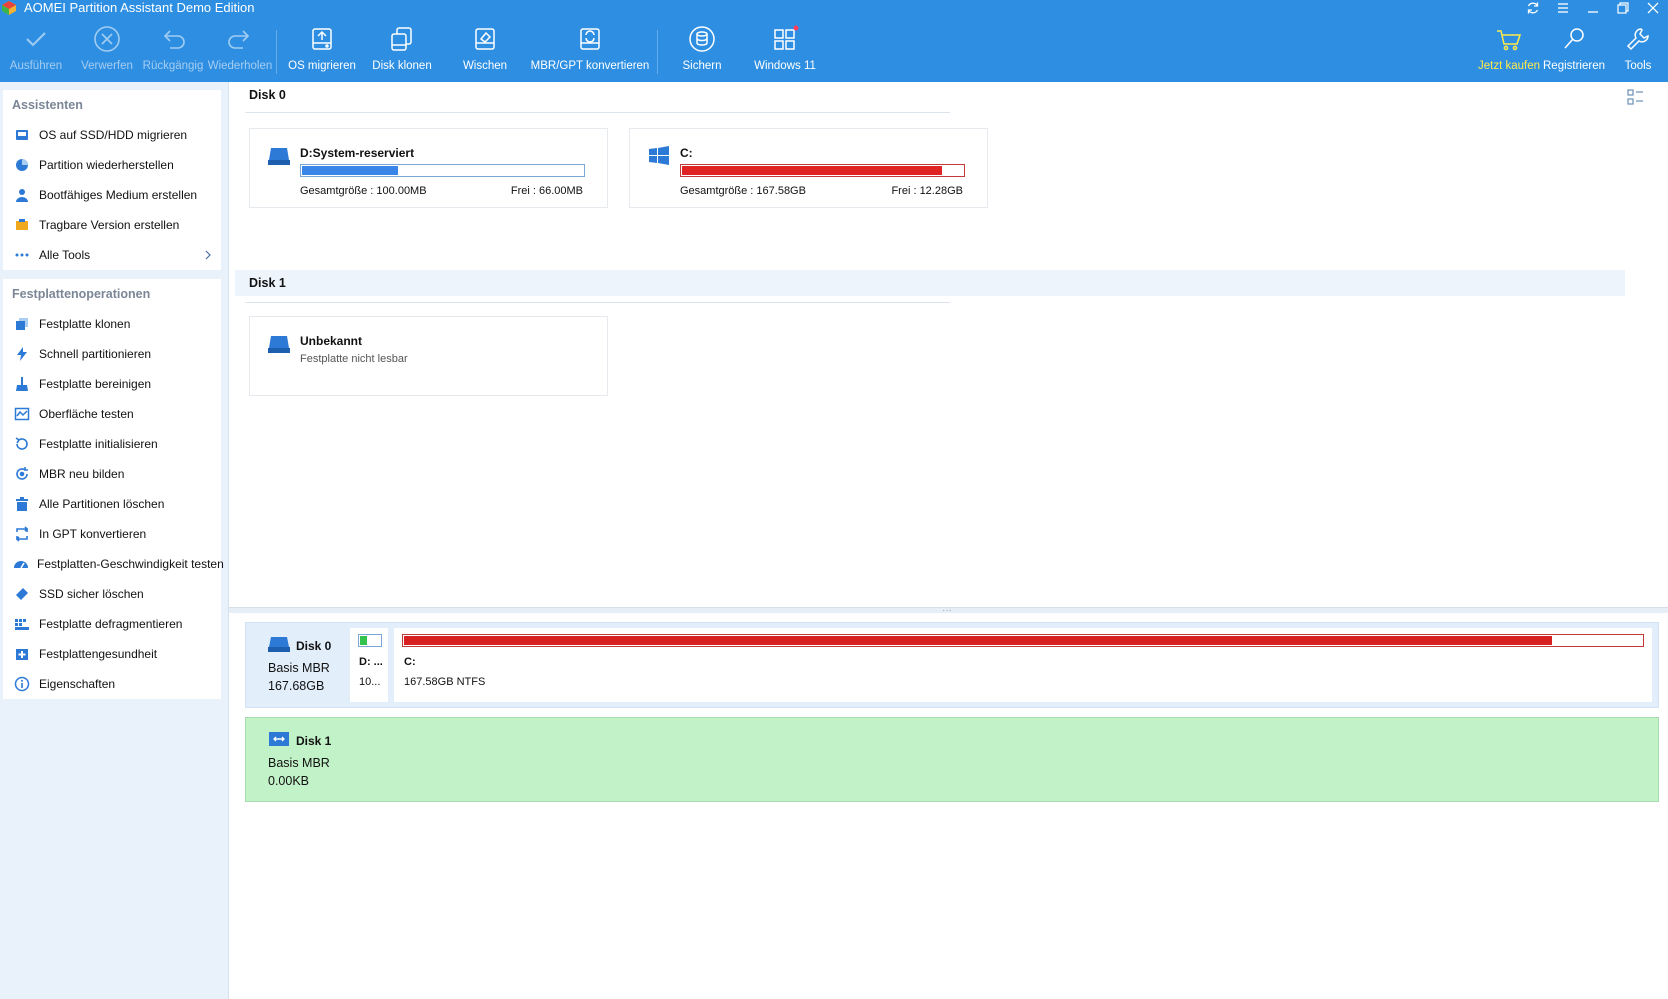 This screenshot has height=999, width=1668. Describe the element at coordinates (173, 51) in the screenshot. I see `undo-button: Rückgängig` at that location.